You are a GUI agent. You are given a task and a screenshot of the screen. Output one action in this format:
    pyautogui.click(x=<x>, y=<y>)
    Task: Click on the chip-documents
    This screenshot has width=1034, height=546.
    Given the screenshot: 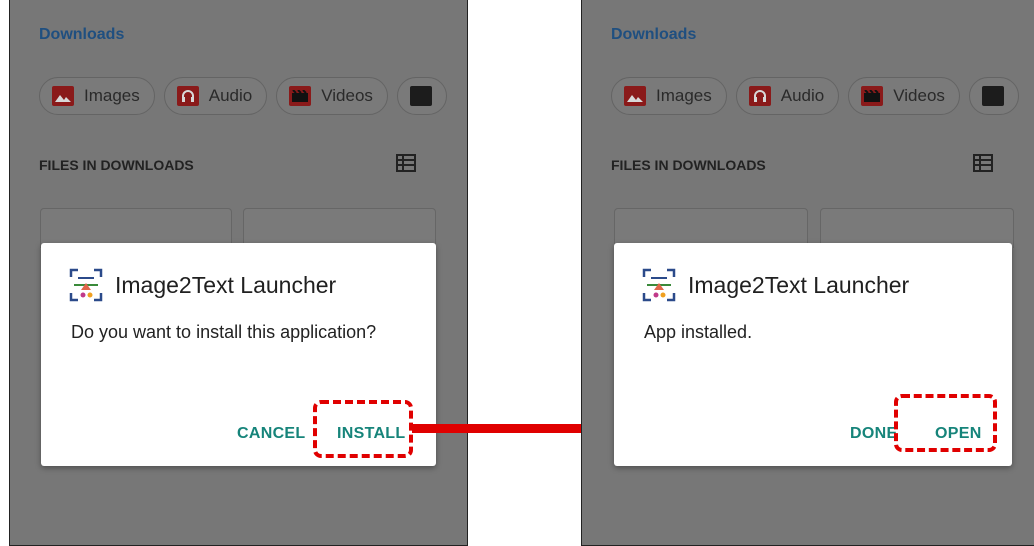 What is the action you would take?
    pyautogui.click(x=993, y=96)
    